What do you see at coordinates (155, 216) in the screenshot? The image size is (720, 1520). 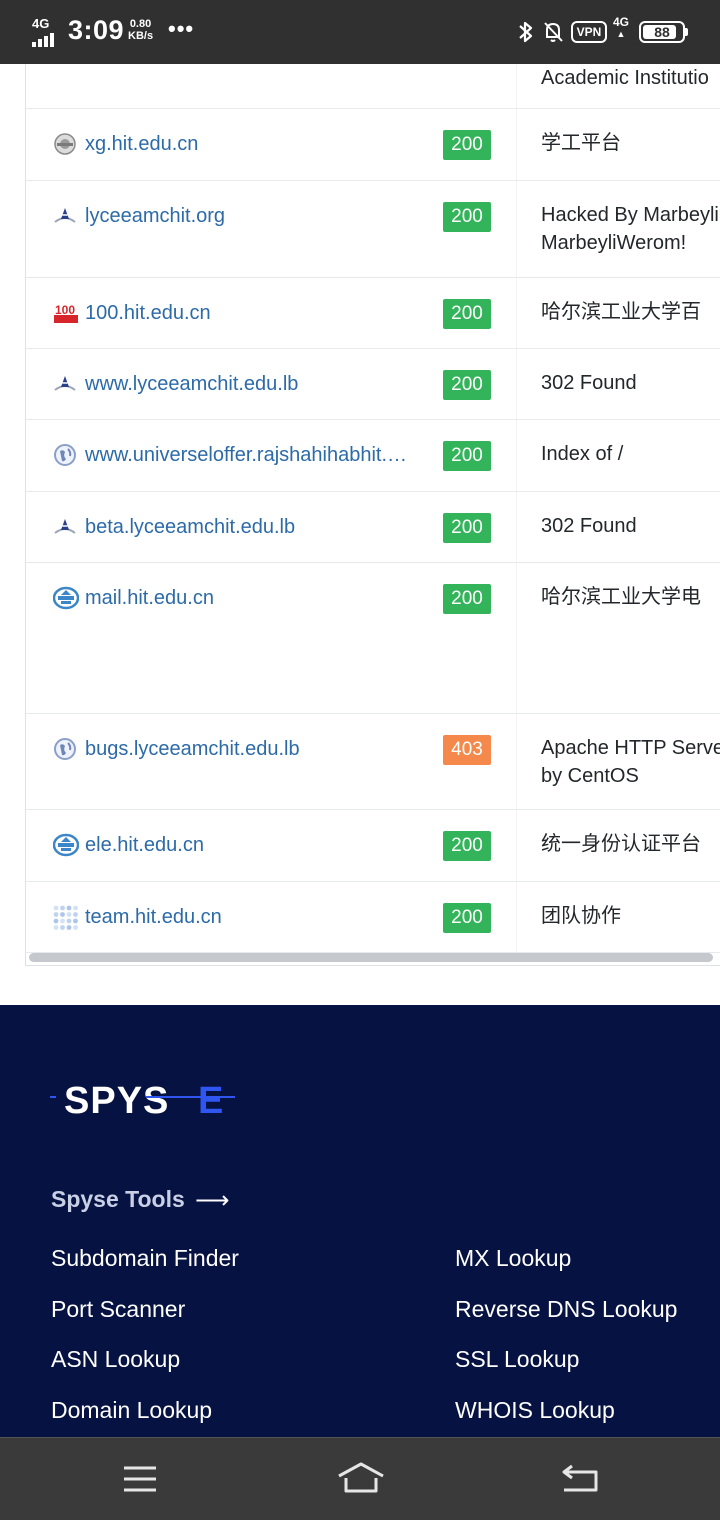 I see `domain-link: lyceeamchit.org` at bounding box center [155, 216].